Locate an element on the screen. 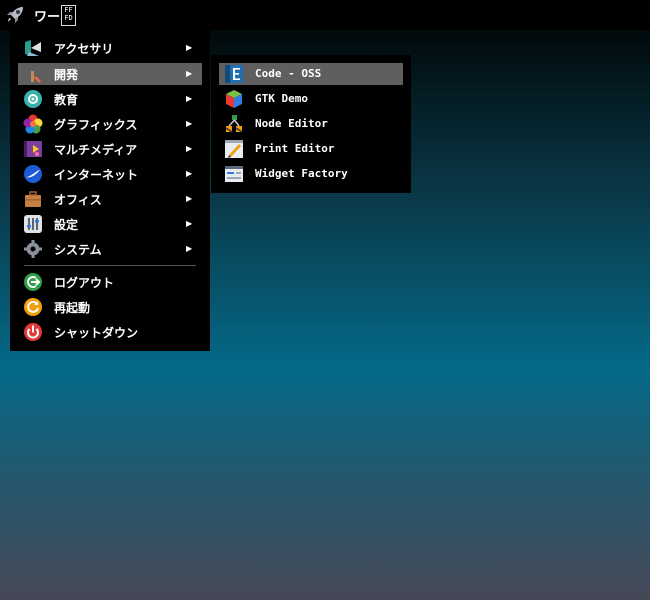 Image resolution: width=650 pixels, height=600 pixels. menu-item-shutdown: シャットダウン is located at coordinates (110, 332).